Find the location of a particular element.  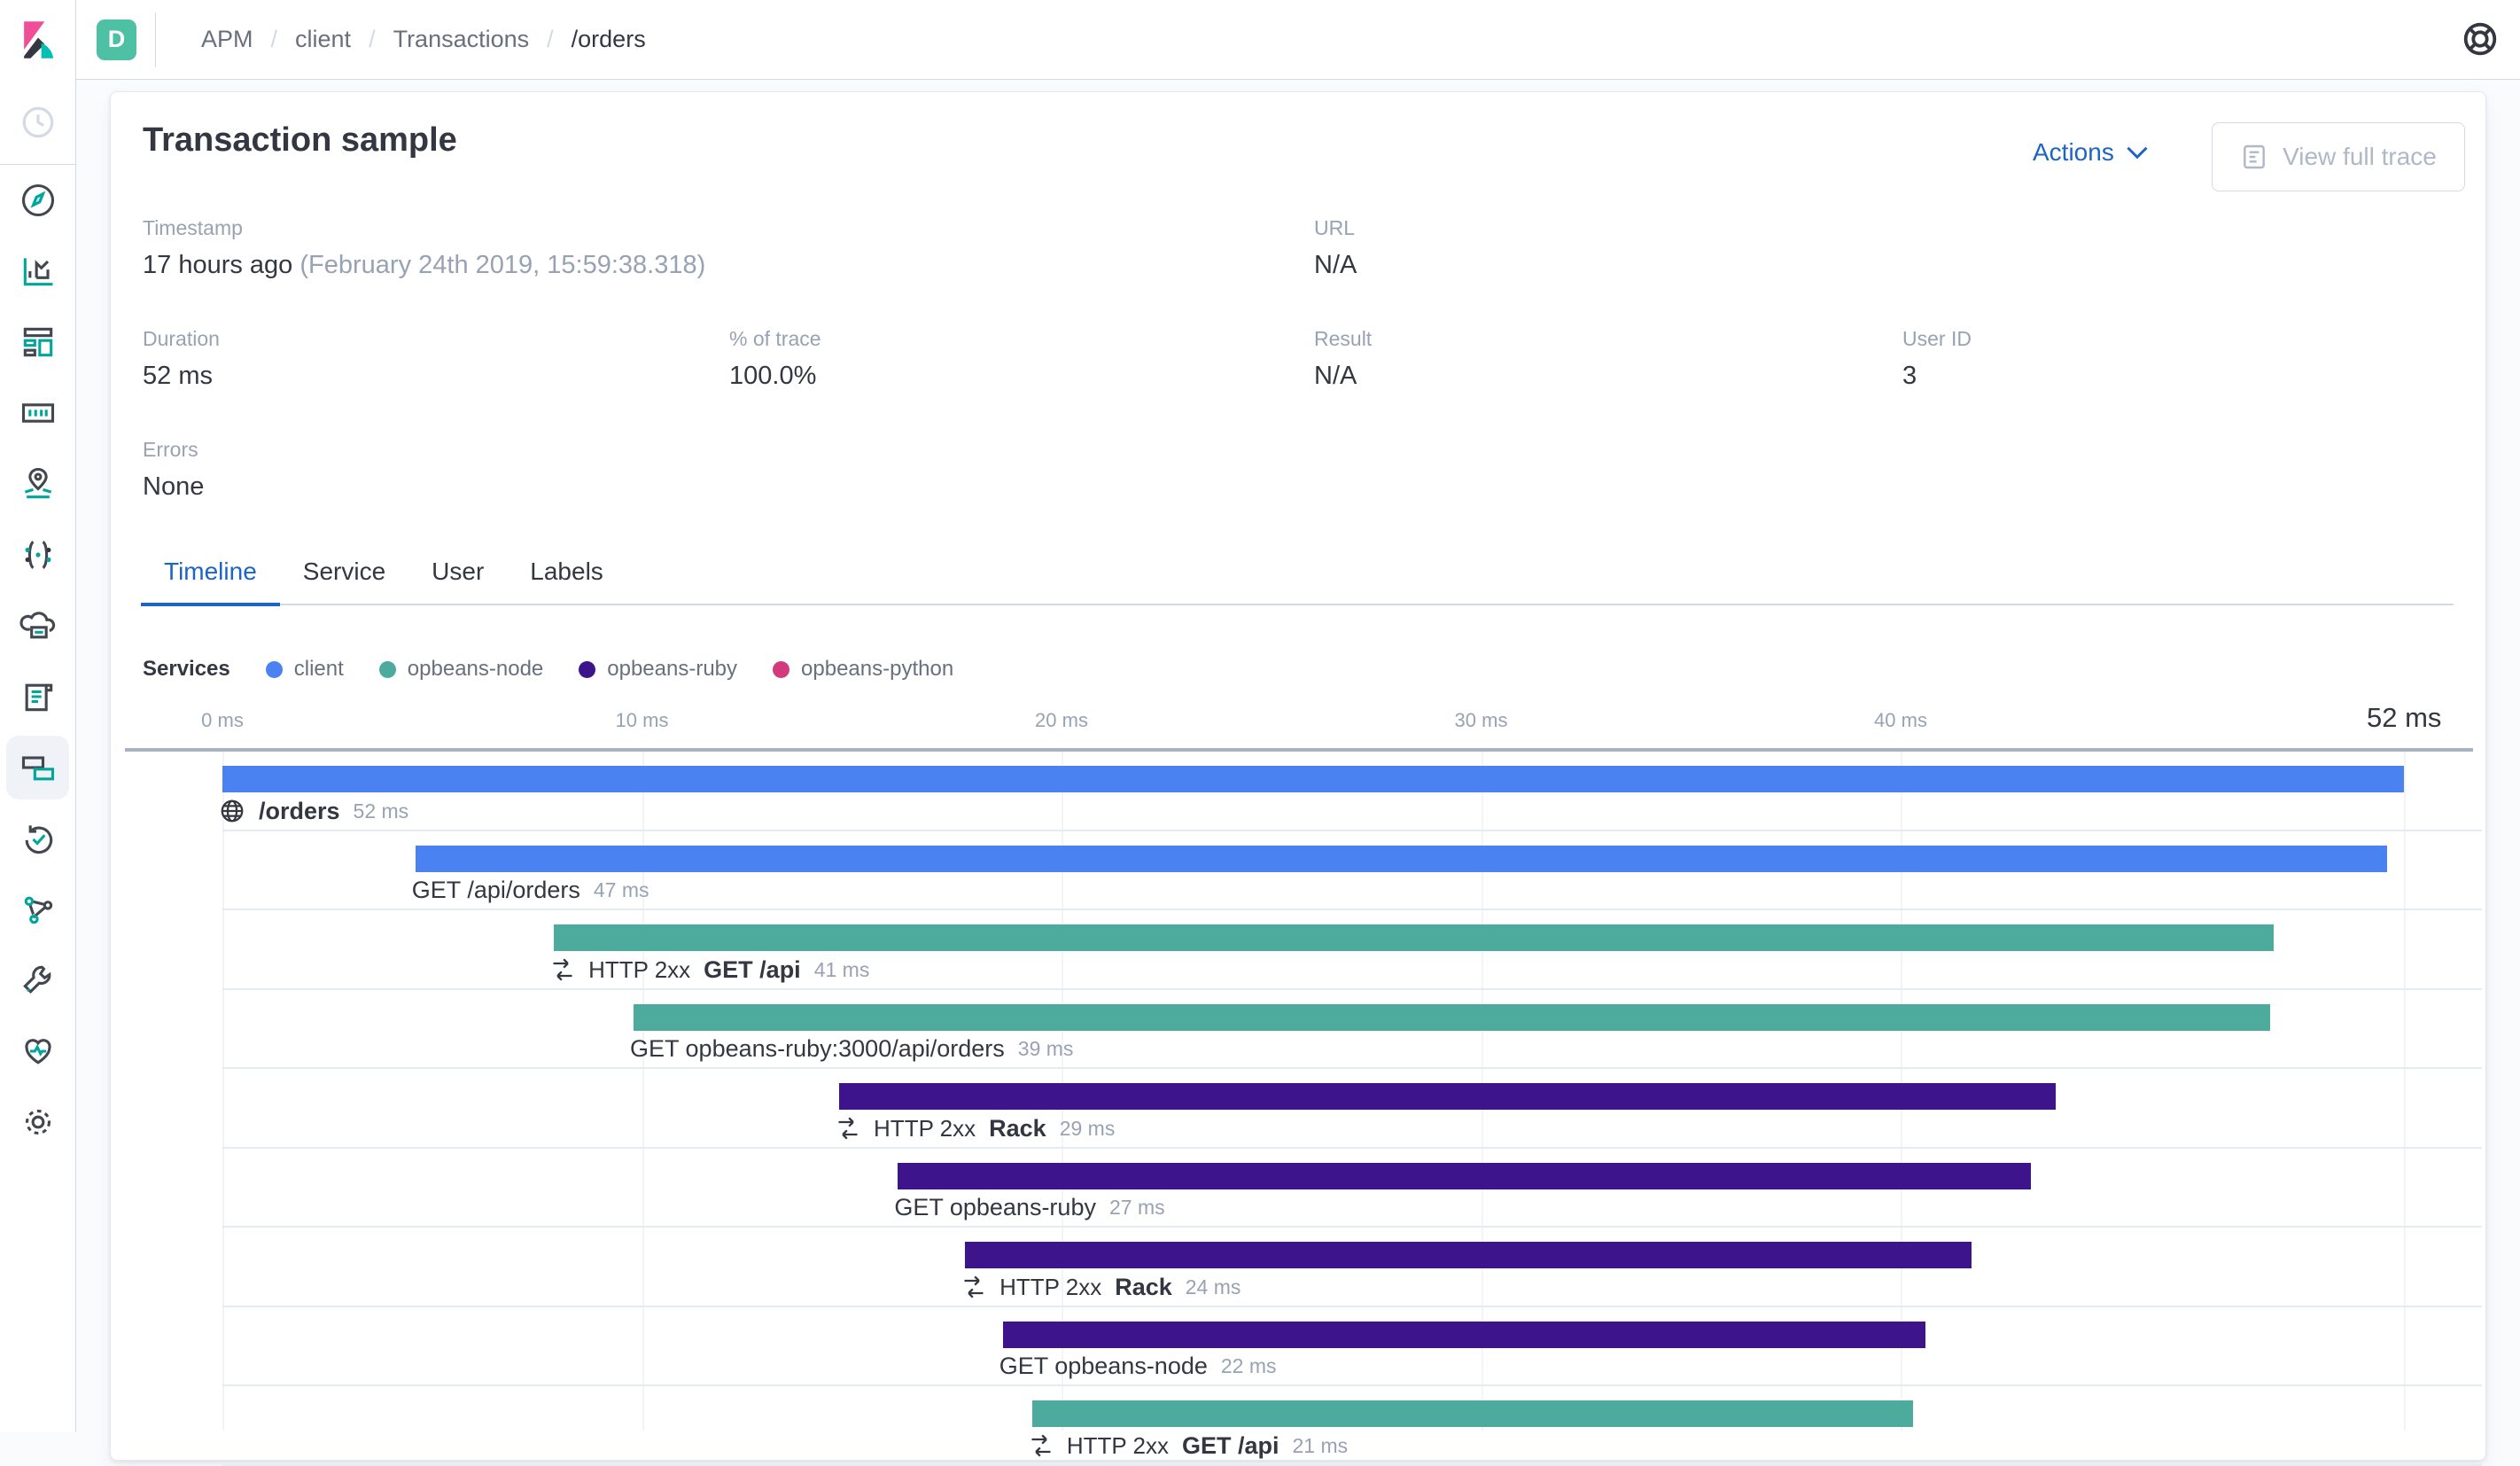

nav-canvas is located at coordinates (37, 413).